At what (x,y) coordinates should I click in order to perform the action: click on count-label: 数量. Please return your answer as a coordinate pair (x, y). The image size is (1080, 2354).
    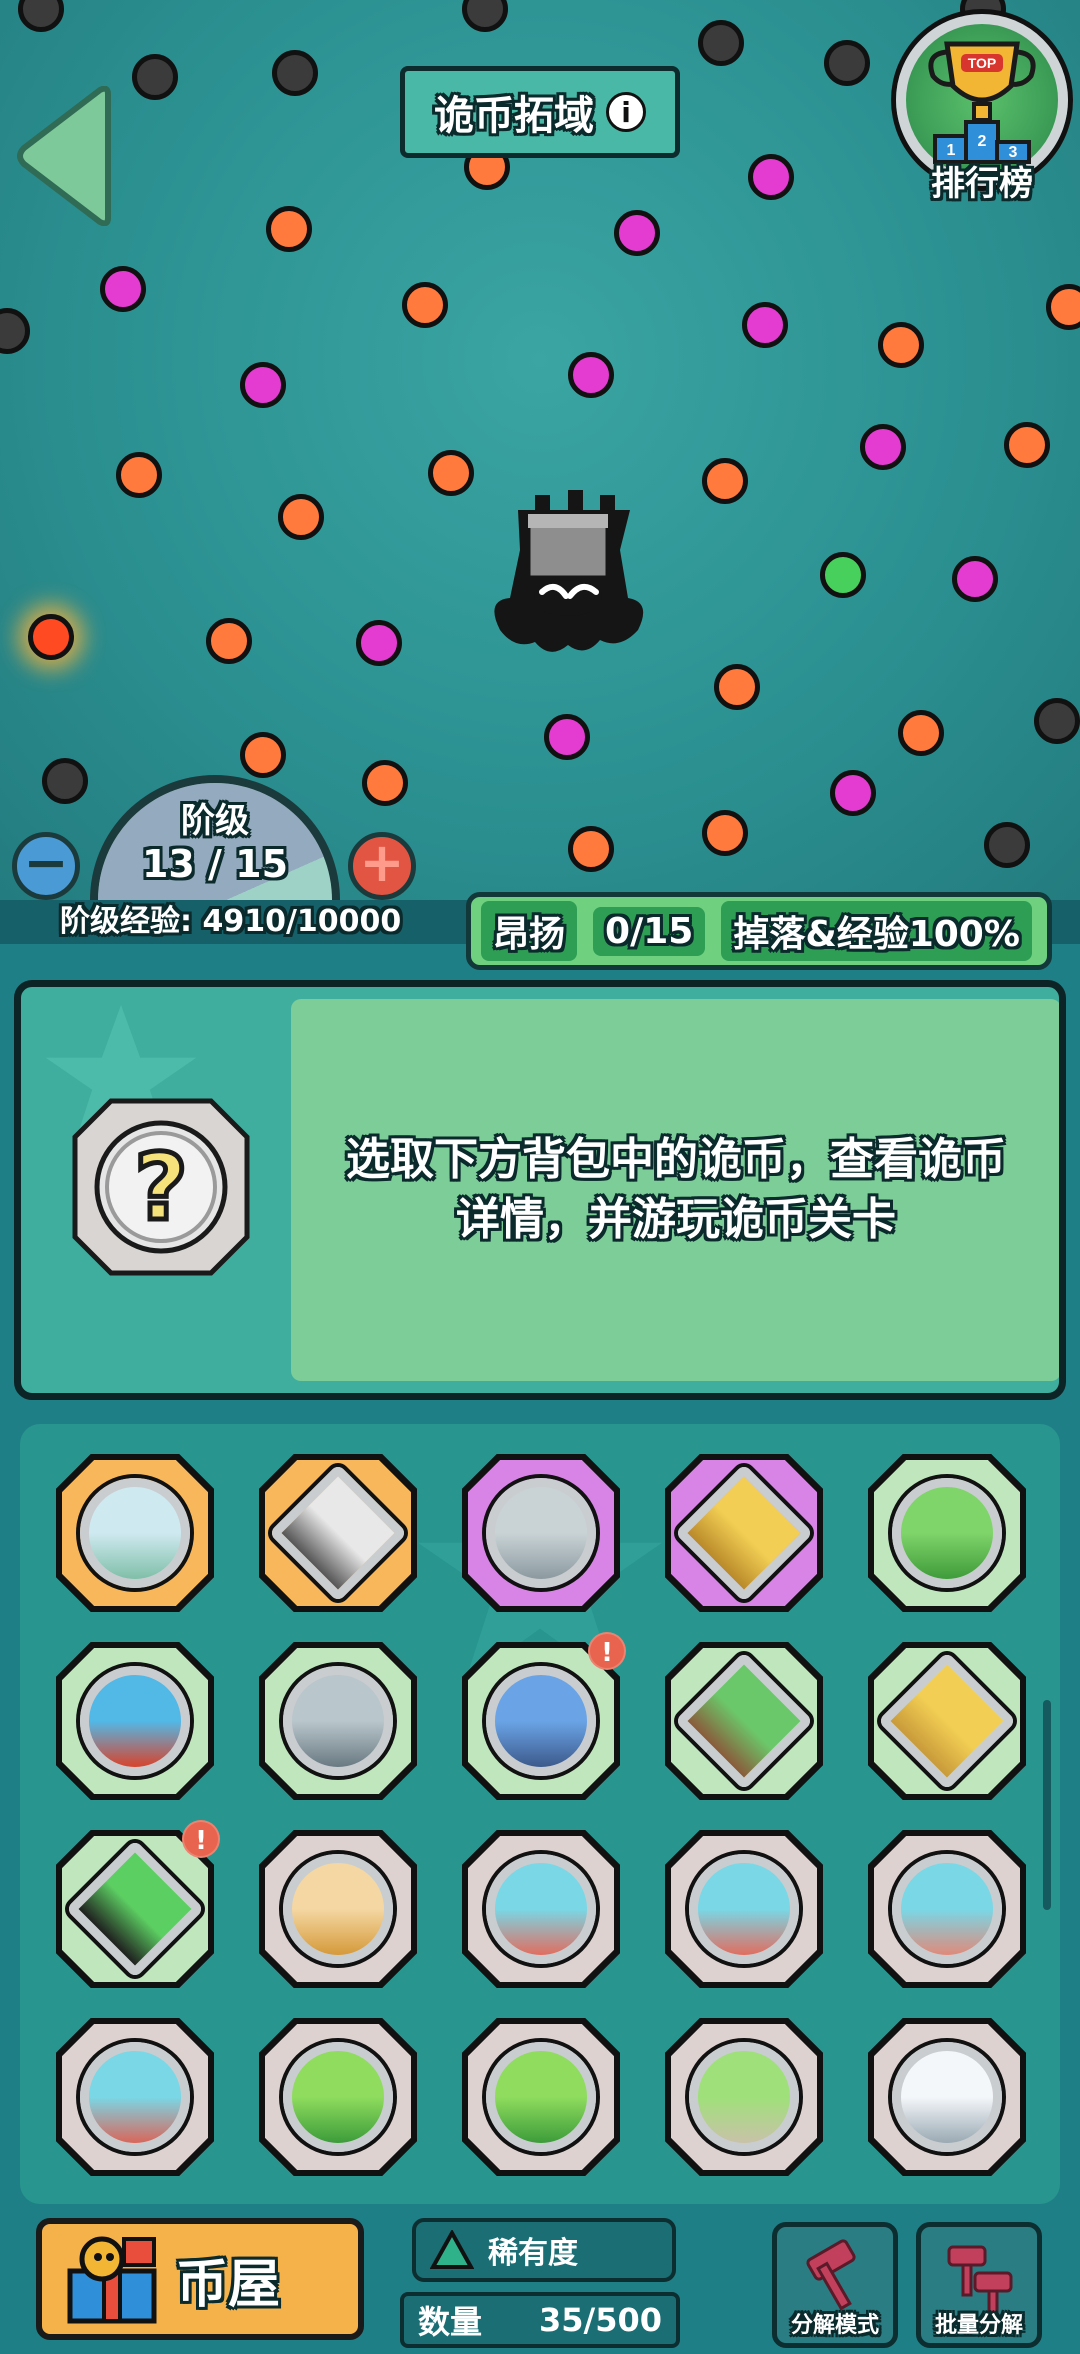
    Looking at the image, I should click on (450, 2322).